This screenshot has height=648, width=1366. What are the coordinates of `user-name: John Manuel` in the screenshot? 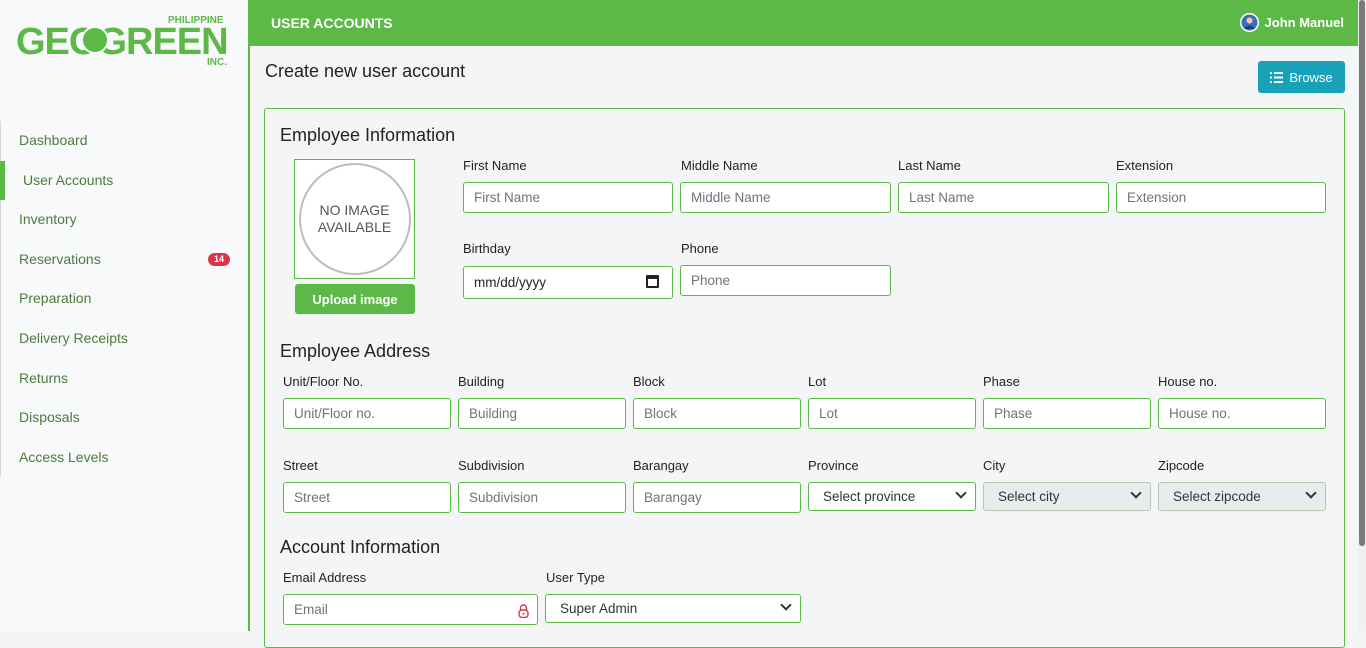 It's located at (1304, 22).